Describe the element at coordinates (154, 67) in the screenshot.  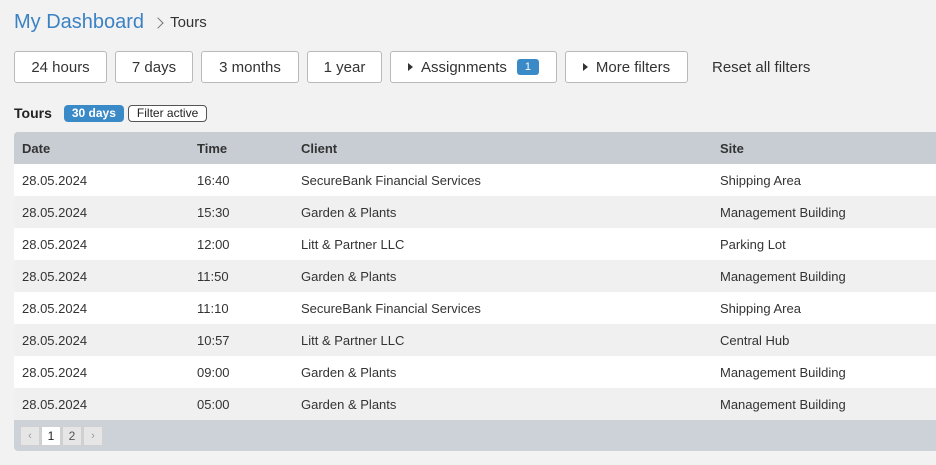
I see `filter-7-days-button: 7 days` at that location.